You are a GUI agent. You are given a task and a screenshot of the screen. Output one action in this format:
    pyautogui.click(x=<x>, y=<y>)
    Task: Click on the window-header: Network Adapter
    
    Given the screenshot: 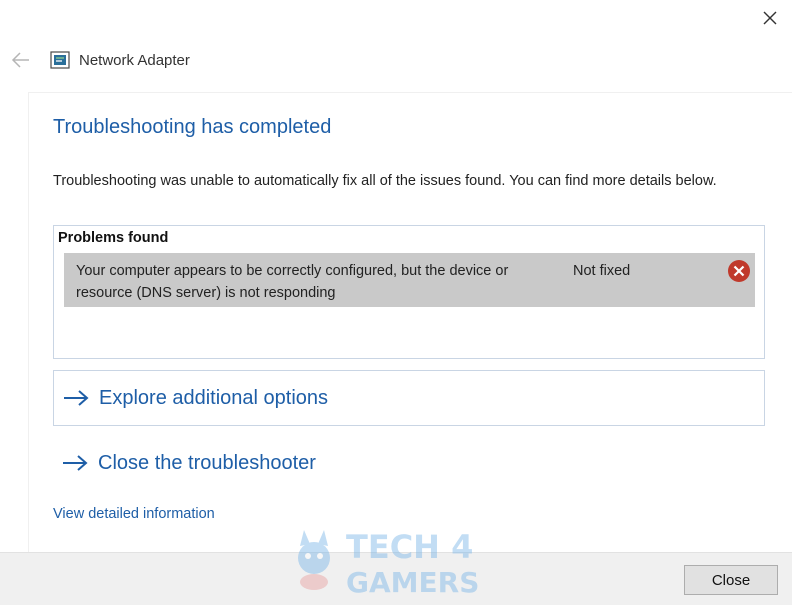 What is the action you would take?
    pyautogui.click(x=100, y=60)
    